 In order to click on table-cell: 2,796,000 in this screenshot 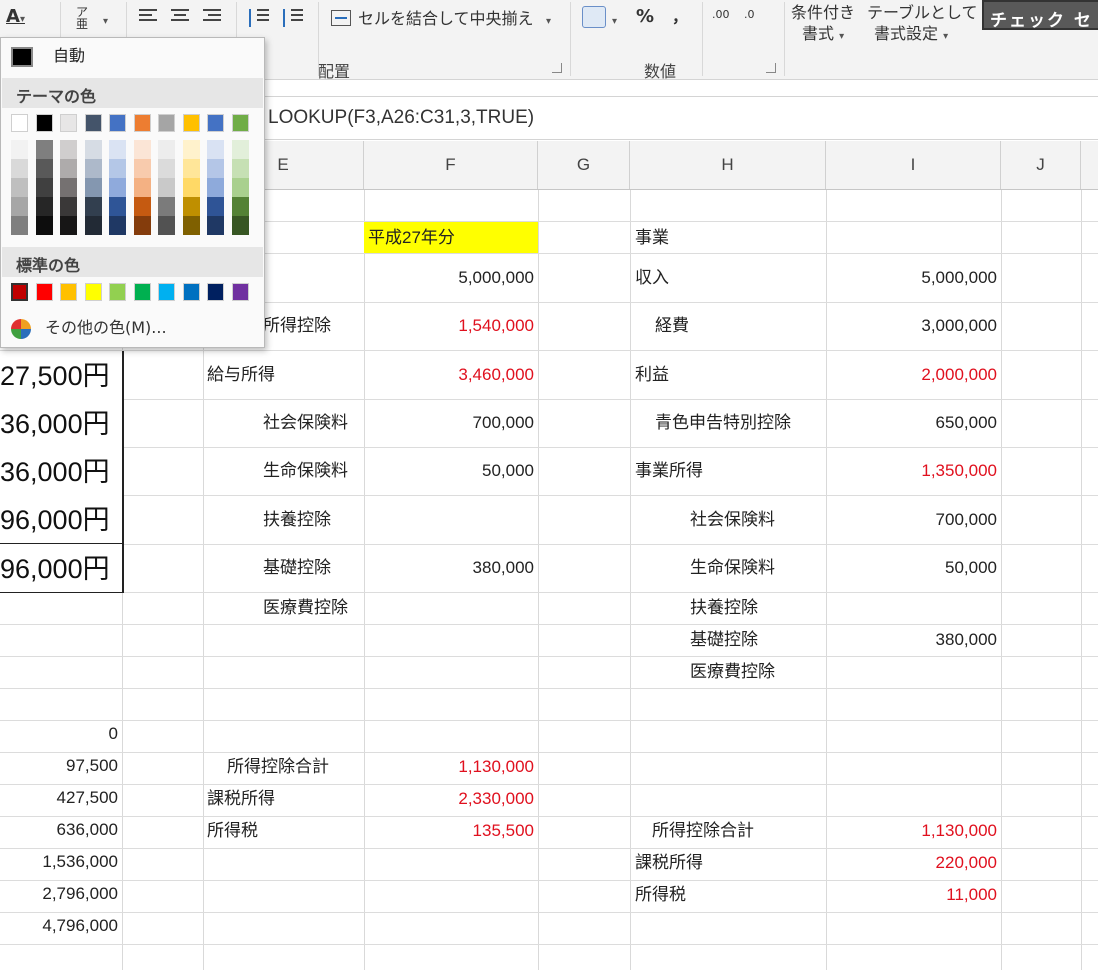, I will do `click(59, 894)`.